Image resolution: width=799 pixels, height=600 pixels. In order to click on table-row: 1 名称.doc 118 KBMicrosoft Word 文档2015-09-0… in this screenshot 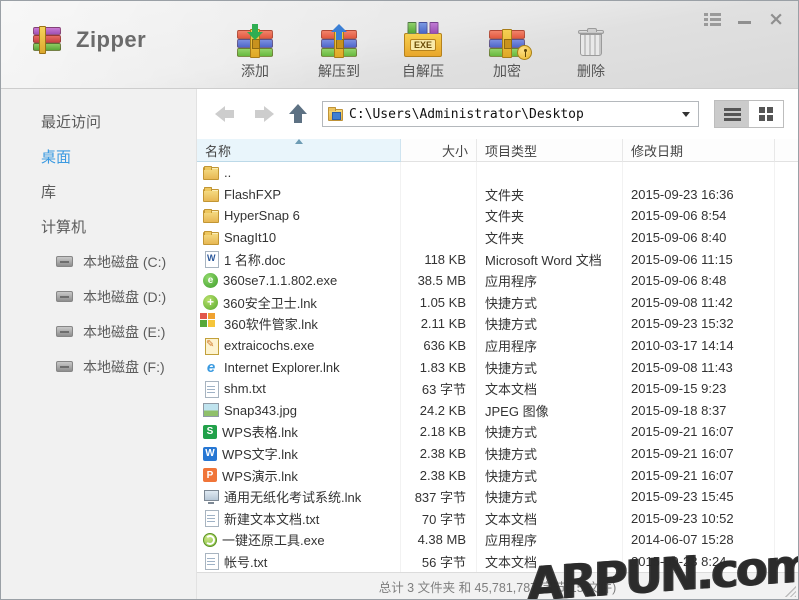, I will do `click(497, 259)`.